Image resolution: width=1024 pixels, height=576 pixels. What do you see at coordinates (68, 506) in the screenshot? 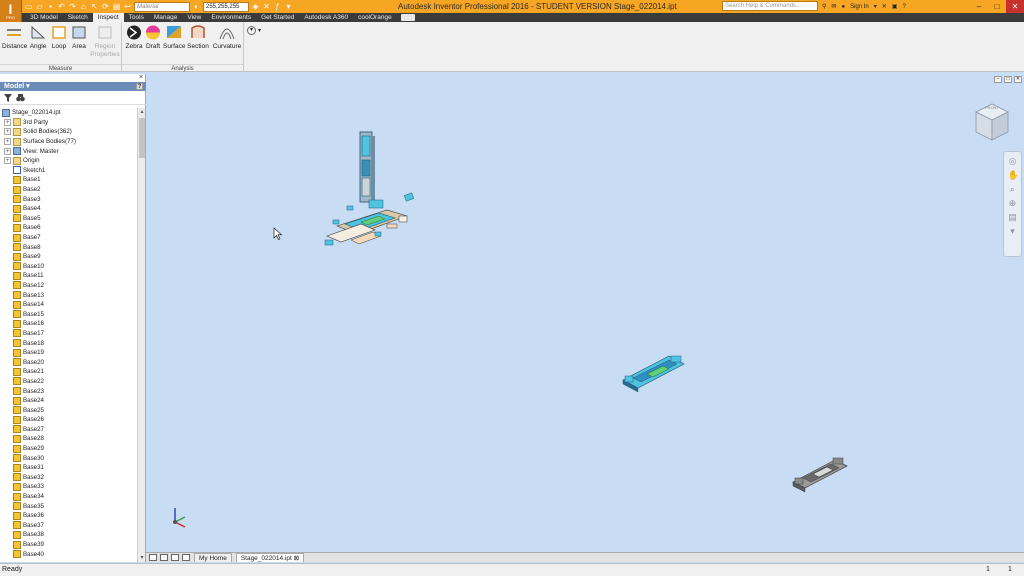
I see `tree-node: Base35` at bounding box center [68, 506].